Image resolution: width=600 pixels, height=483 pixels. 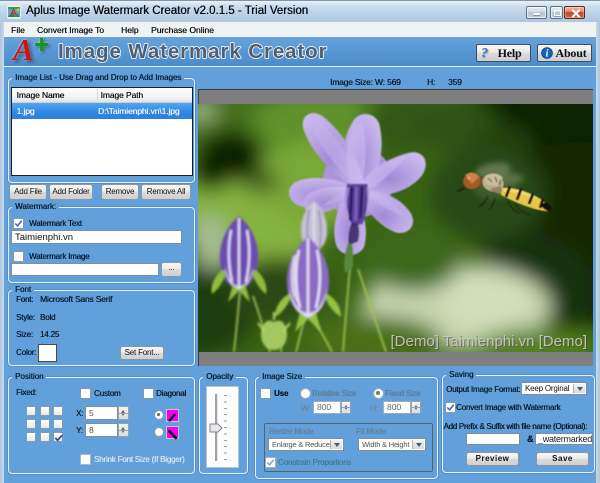 What do you see at coordinates (547, 54) in the screenshot?
I see `svg-text: i` at bounding box center [547, 54].